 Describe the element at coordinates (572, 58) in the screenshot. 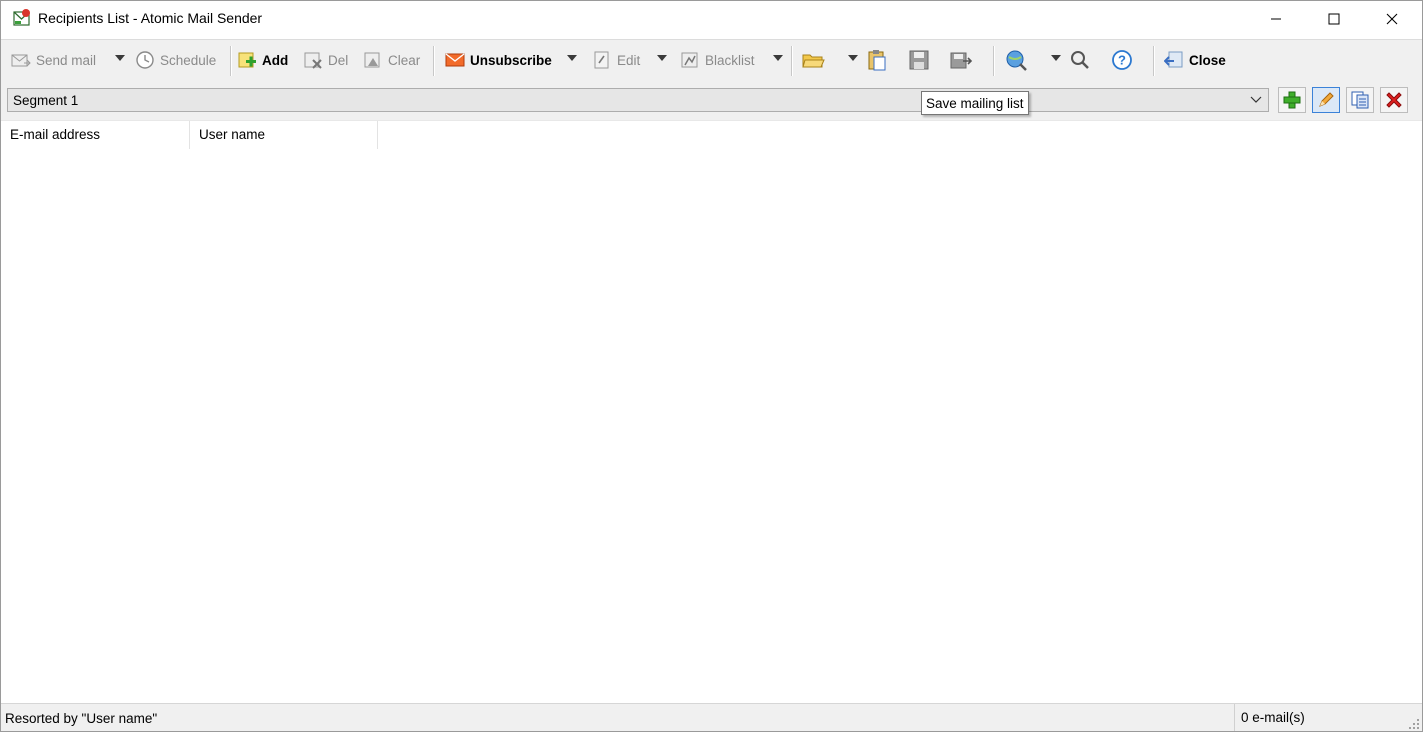

I see `unsubscribe-dropdown` at that location.